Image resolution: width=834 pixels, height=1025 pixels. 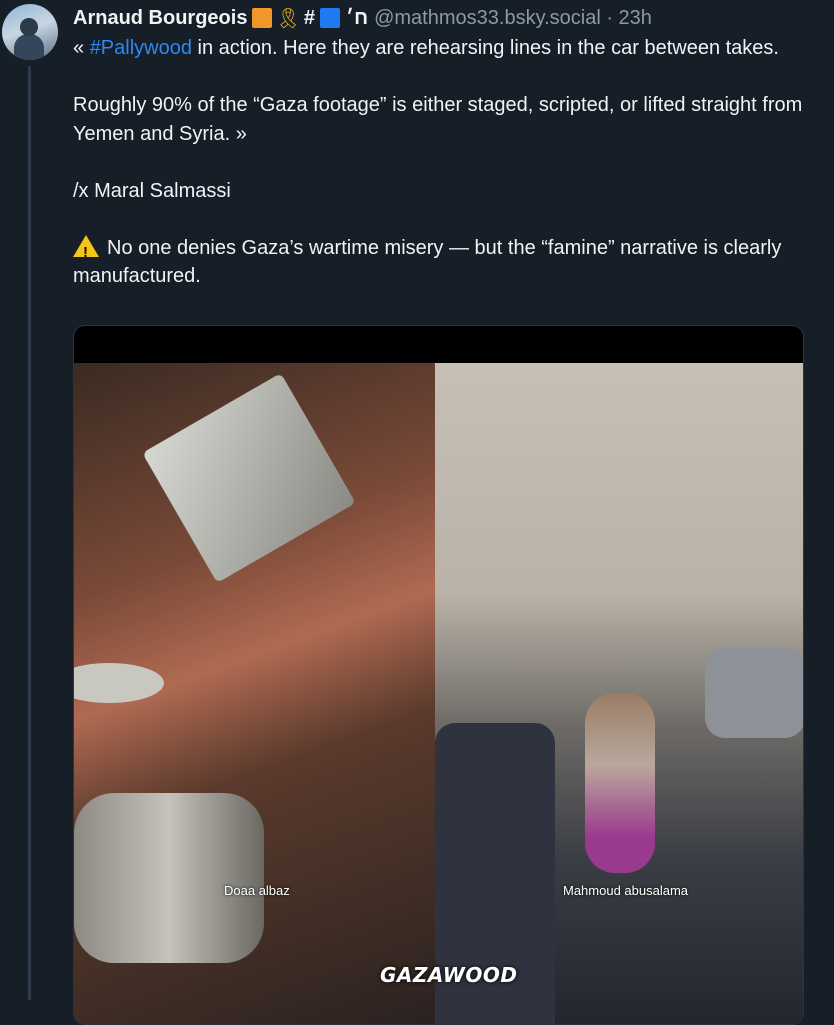 What do you see at coordinates (626, 890) in the screenshot?
I see `right-caption: Mahmoud abusalama` at bounding box center [626, 890].